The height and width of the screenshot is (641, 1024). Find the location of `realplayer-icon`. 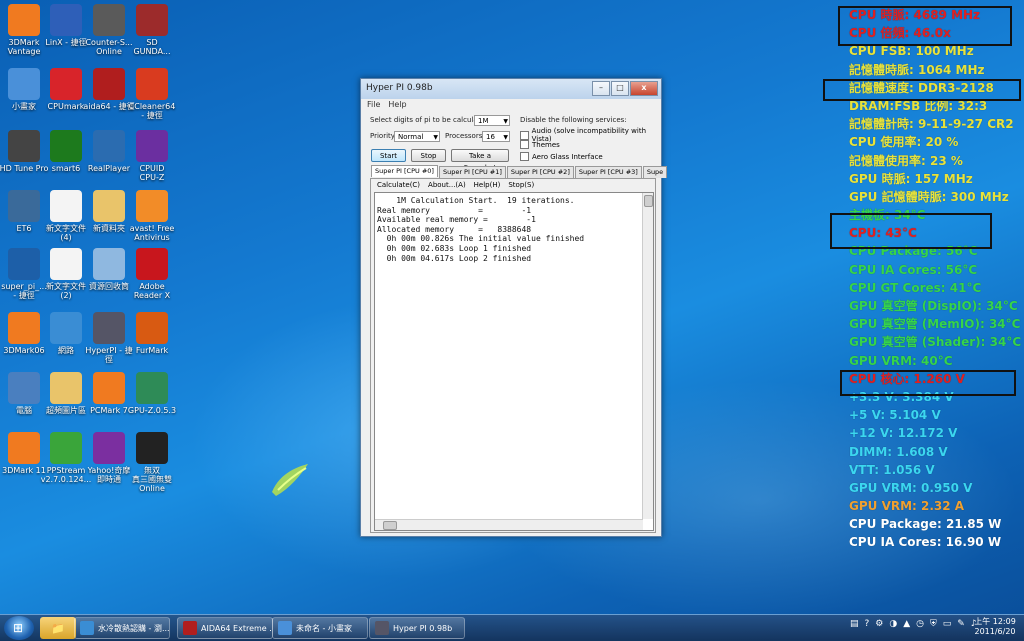

realplayer-icon is located at coordinates (109, 146).